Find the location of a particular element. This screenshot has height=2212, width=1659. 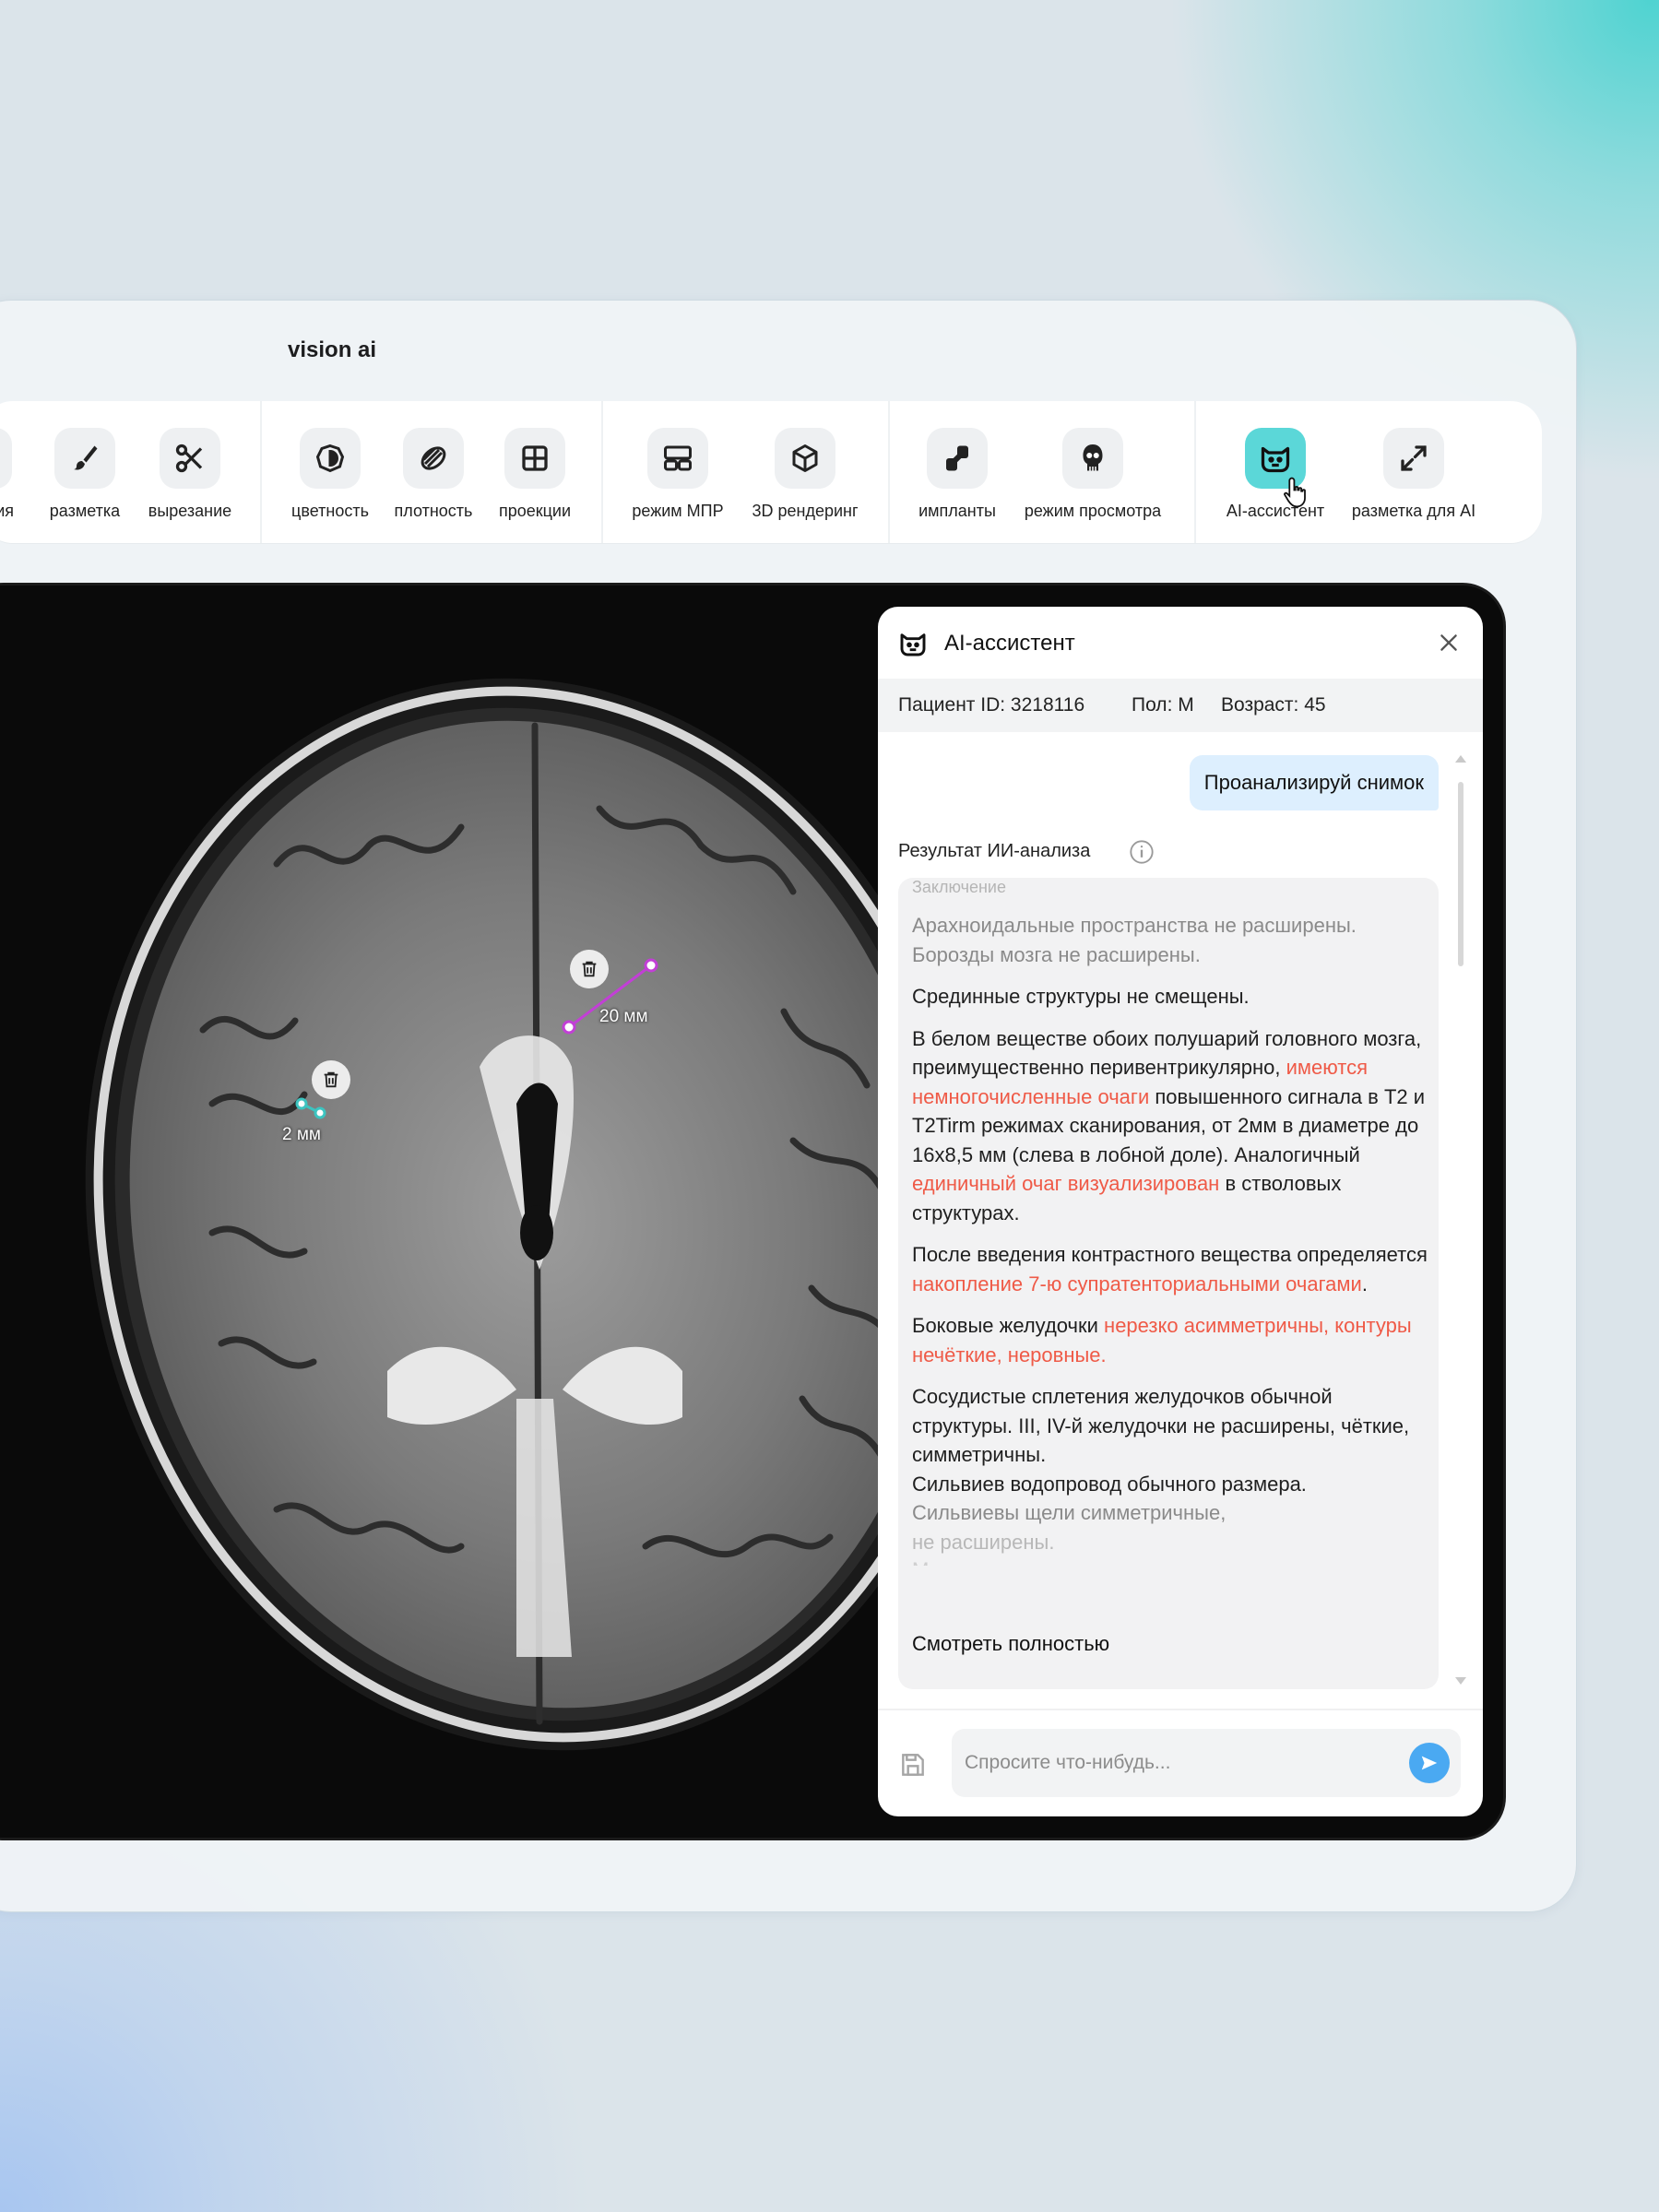

tool-label: режим МПР is located at coordinates (678, 511).